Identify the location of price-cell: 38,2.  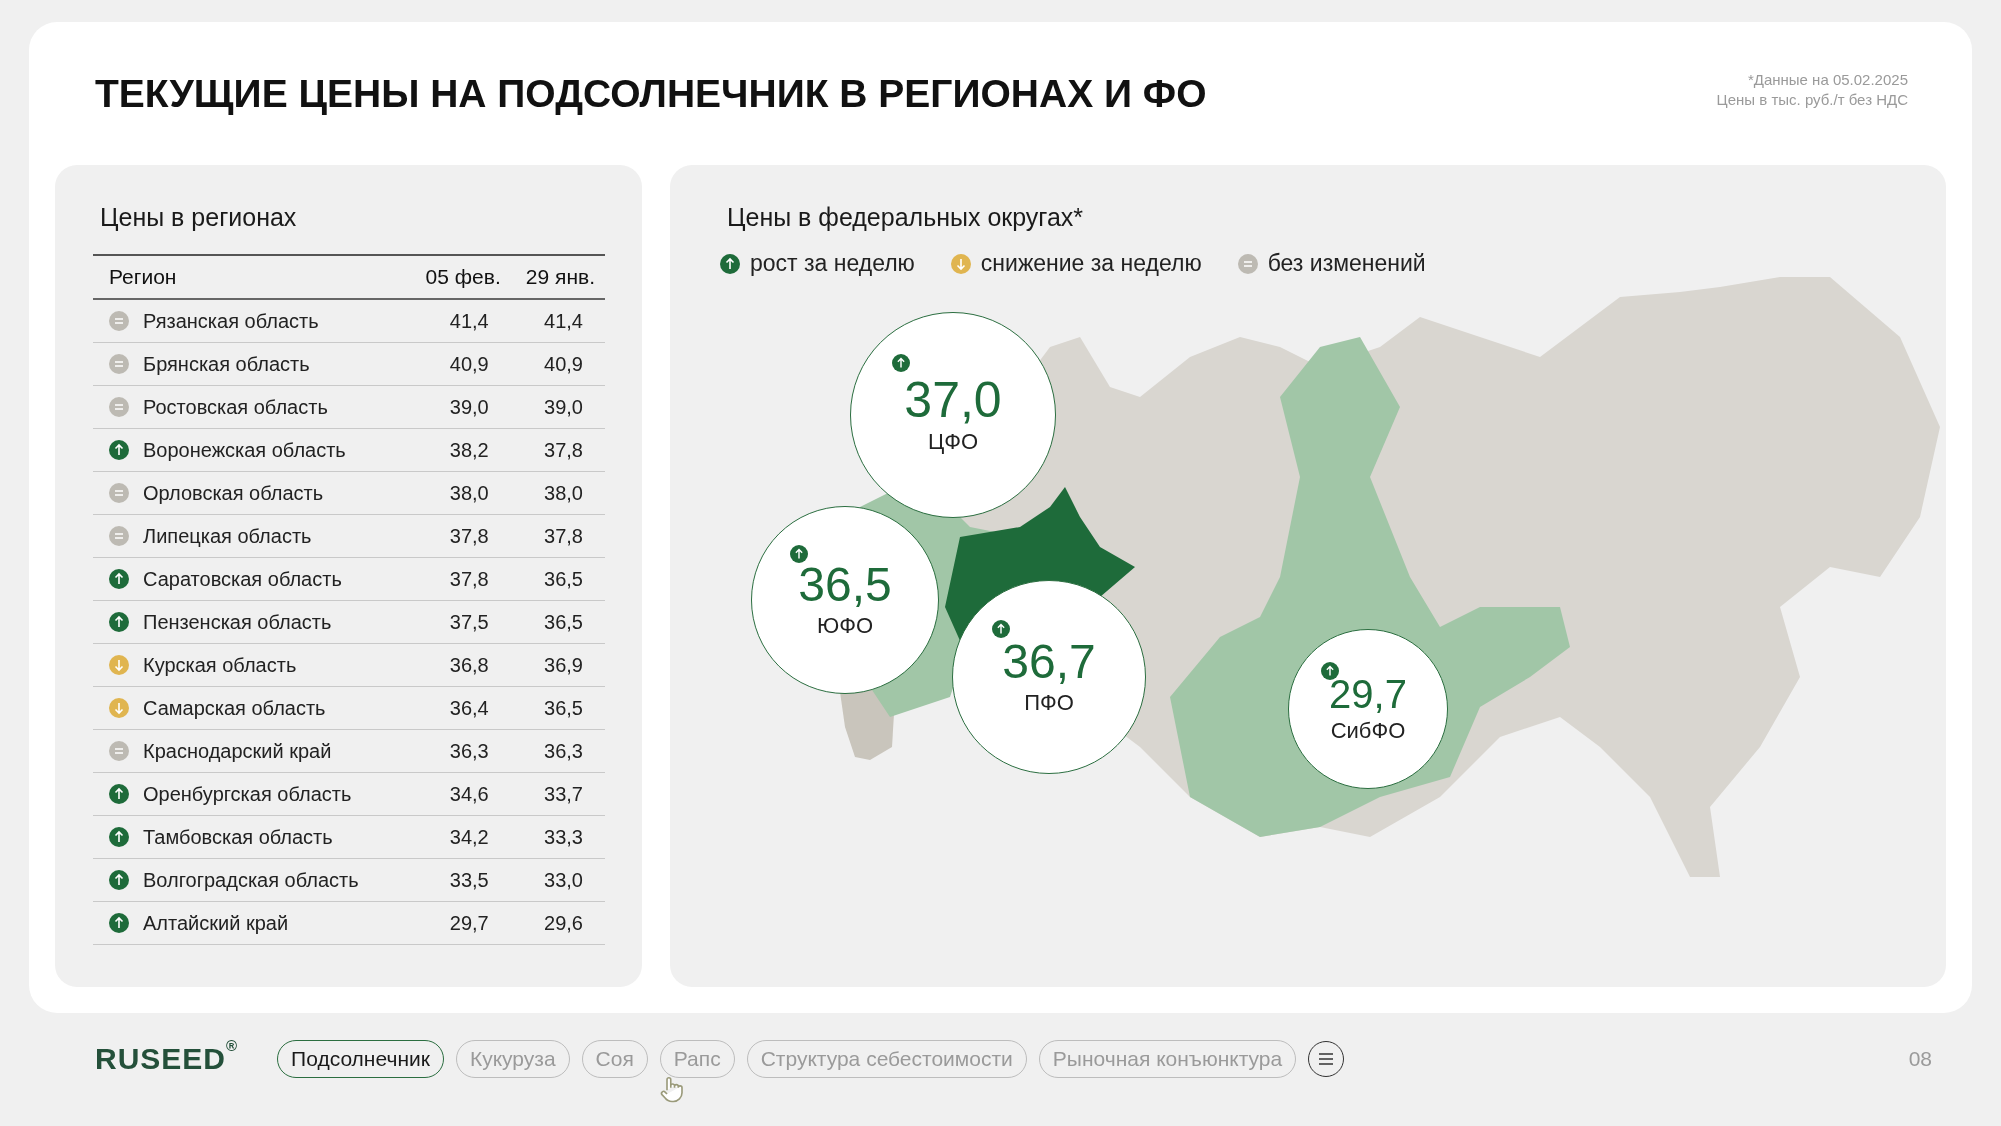
(460, 450).